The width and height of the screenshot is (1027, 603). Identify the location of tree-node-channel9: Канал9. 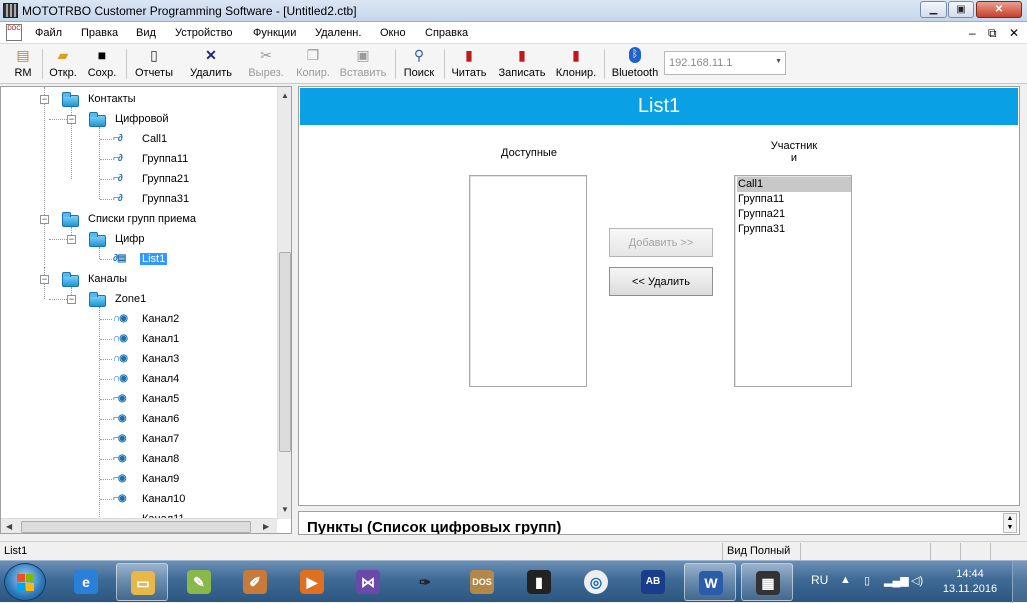
(160, 479).